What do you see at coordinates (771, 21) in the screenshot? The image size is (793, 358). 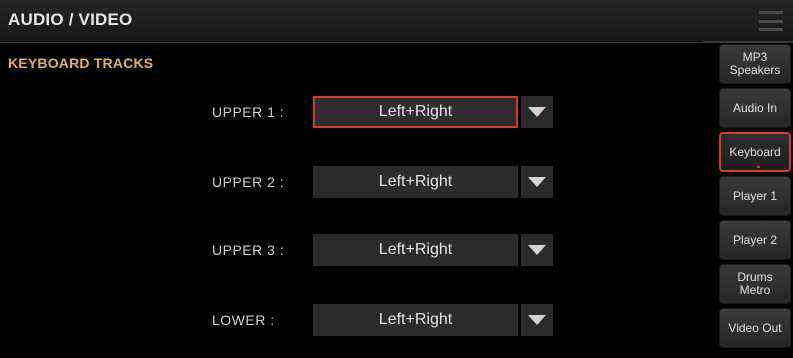 I see `hamburger-menu-icon` at bounding box center [771, 21].